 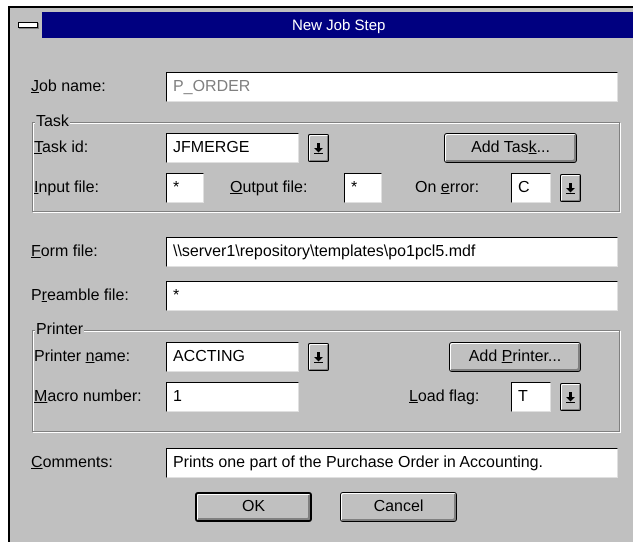 I want to click on combo-field: ACCTING, so click(x=232, y=357).